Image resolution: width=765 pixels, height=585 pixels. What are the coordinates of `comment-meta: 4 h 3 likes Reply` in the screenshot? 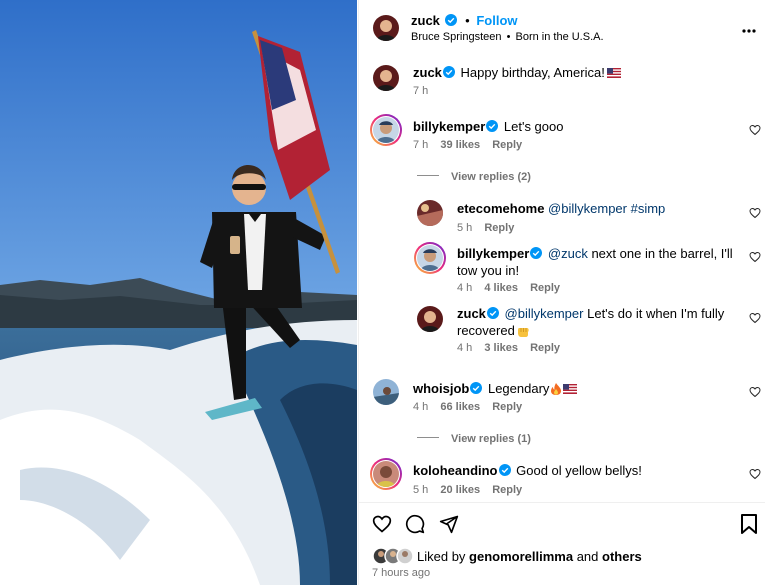 It's located at (508, 348).